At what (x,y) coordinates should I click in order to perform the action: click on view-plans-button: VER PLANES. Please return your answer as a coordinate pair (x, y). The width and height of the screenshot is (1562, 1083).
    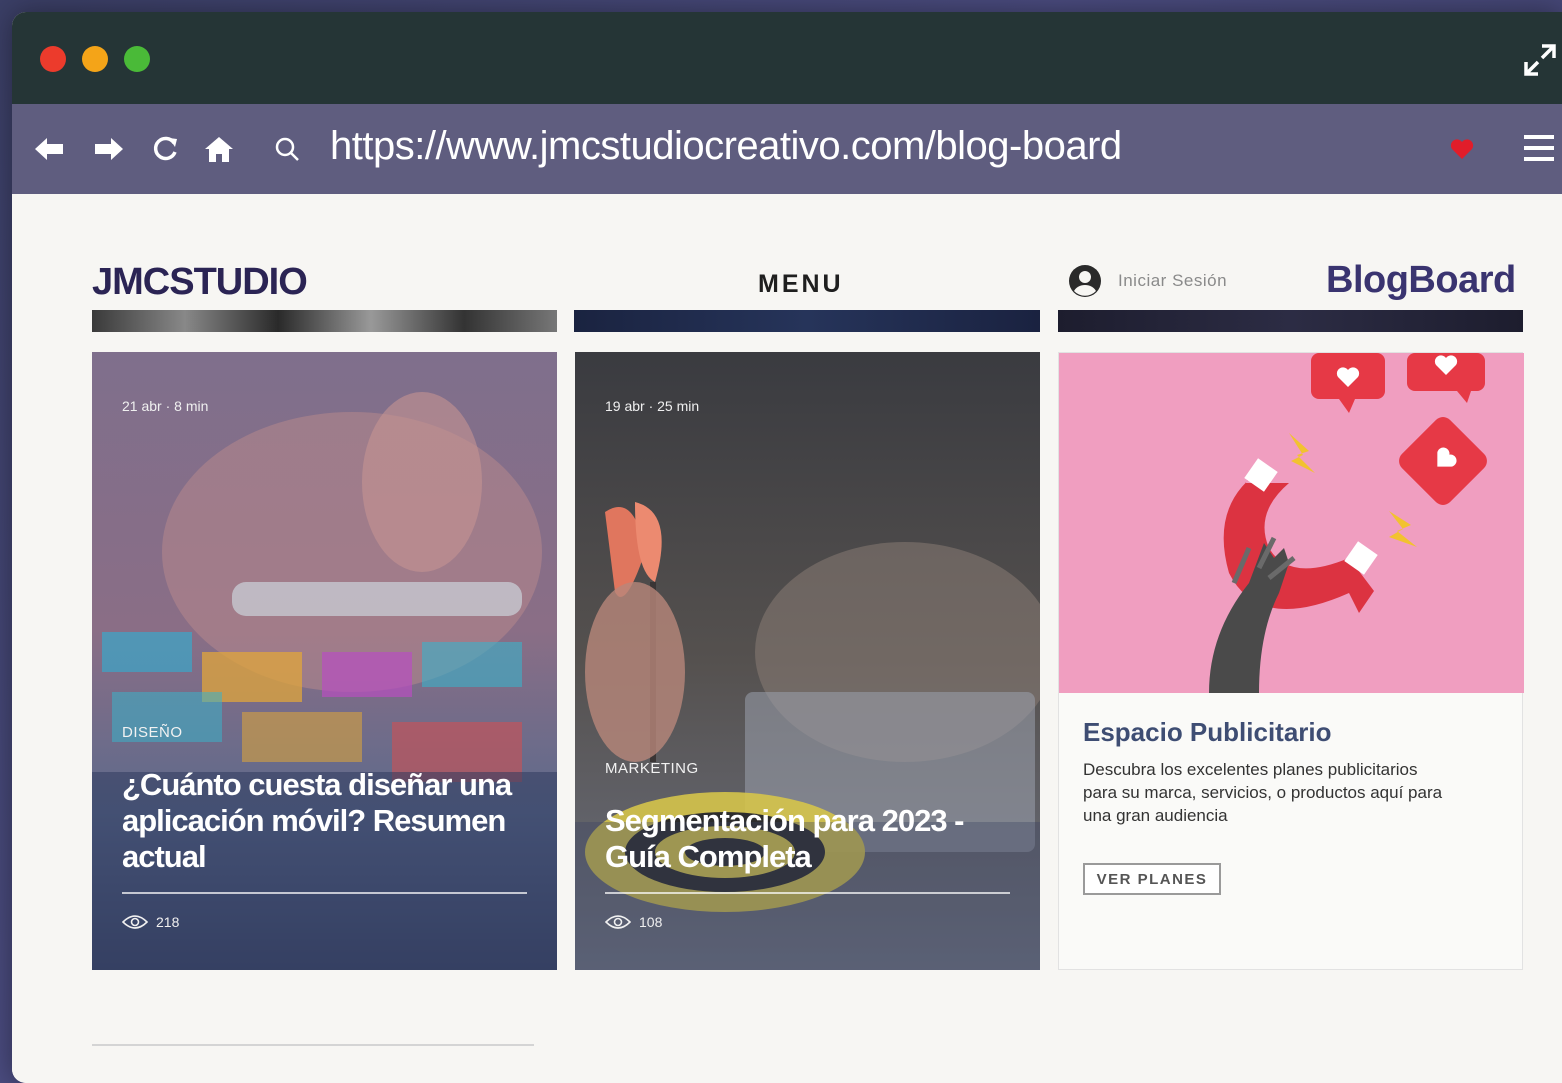
    Looking at the image, I should click on (1152, 879).